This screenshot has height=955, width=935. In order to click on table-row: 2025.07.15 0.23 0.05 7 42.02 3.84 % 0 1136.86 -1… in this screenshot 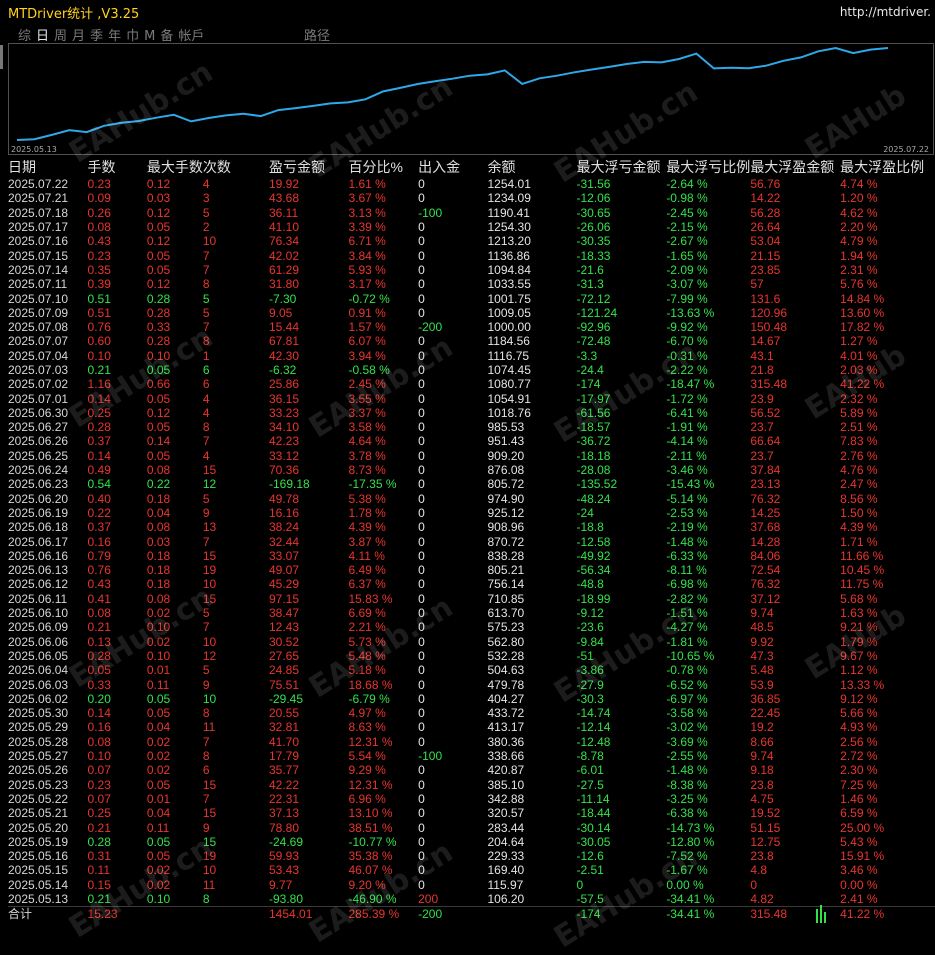, I will do `click(471, 255)`.